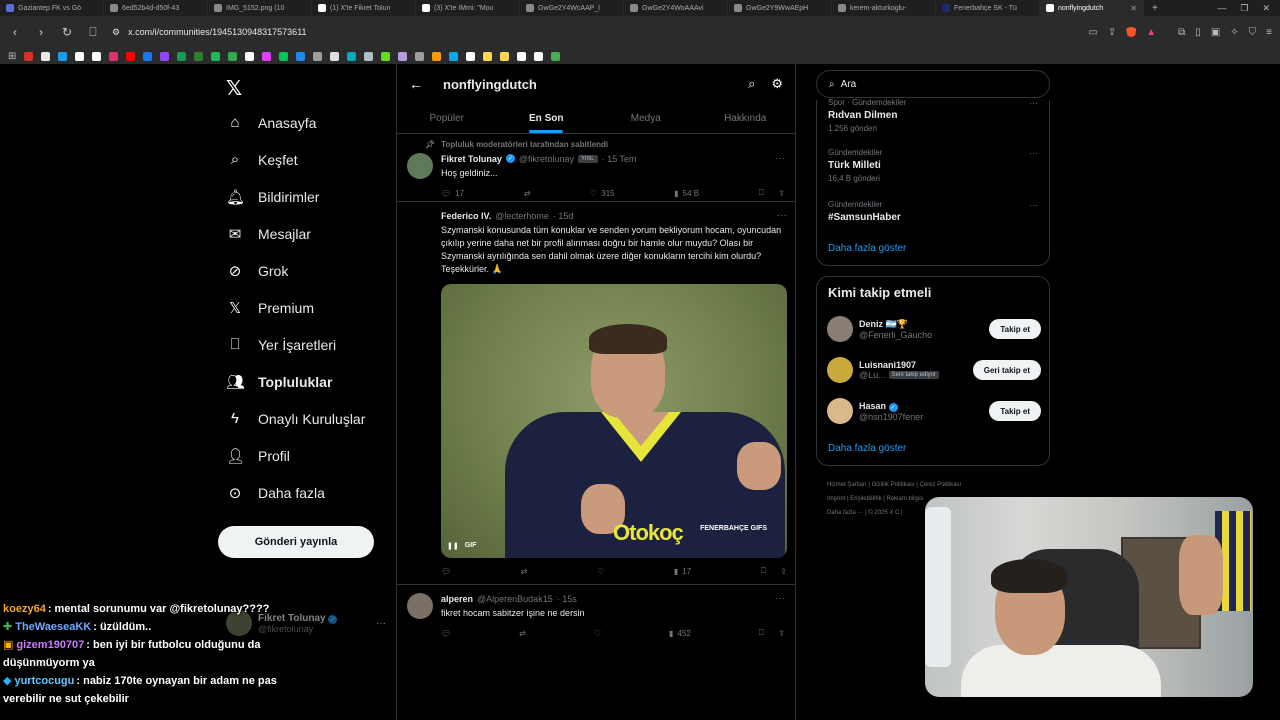  I want to click on pause-icon: ❚❚, so click(453, 546).